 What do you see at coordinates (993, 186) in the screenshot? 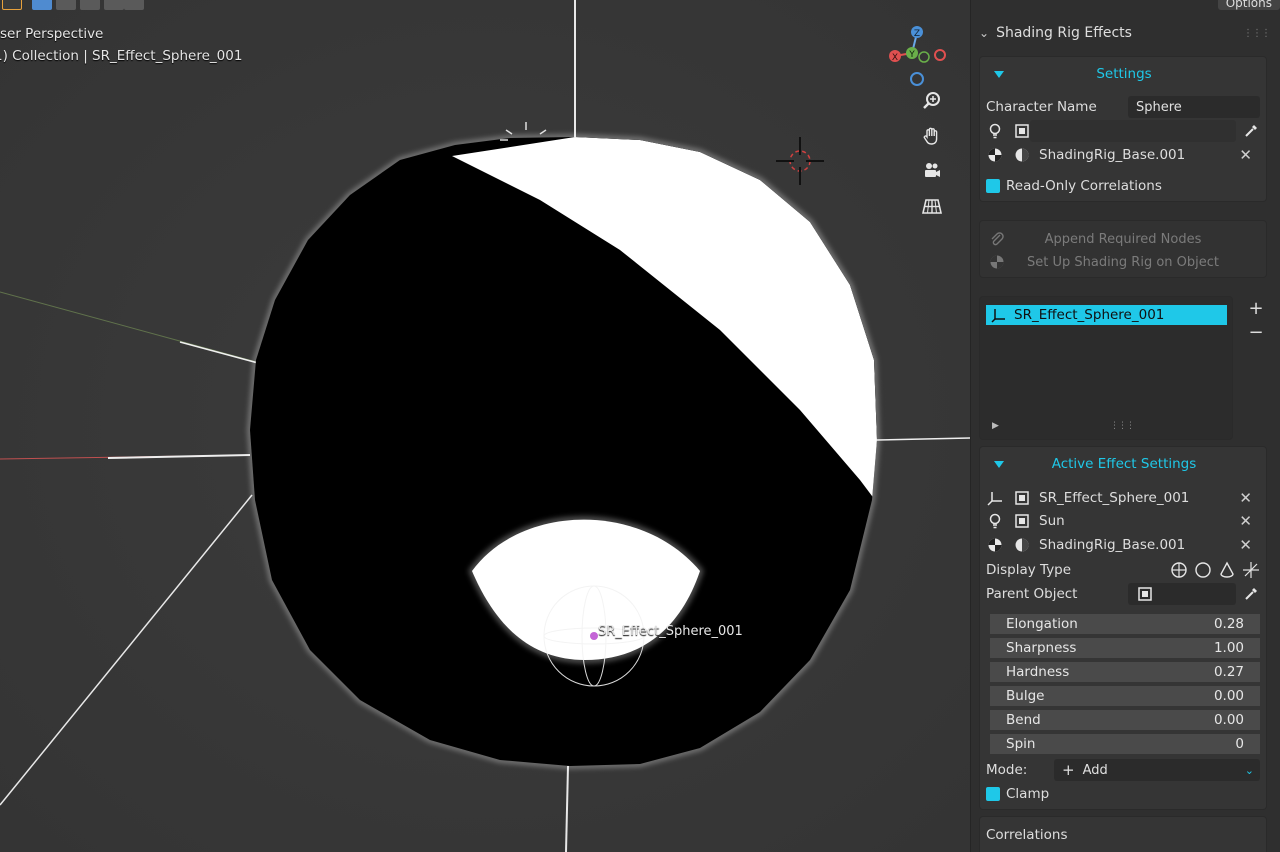
I see `read-only-checkbox` at bounding box center [993, 186].